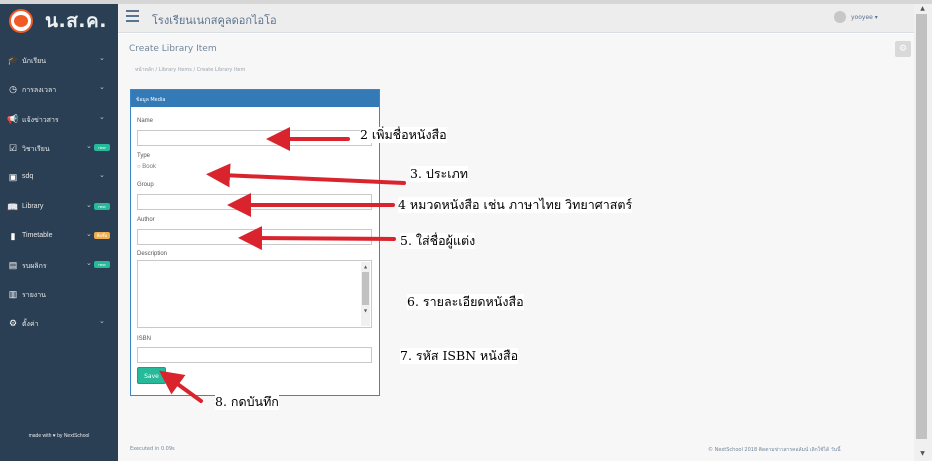  What do you see at coordinates (254, 202) in the screenshot?
I see `group-field` at bounding box center [254, 202].